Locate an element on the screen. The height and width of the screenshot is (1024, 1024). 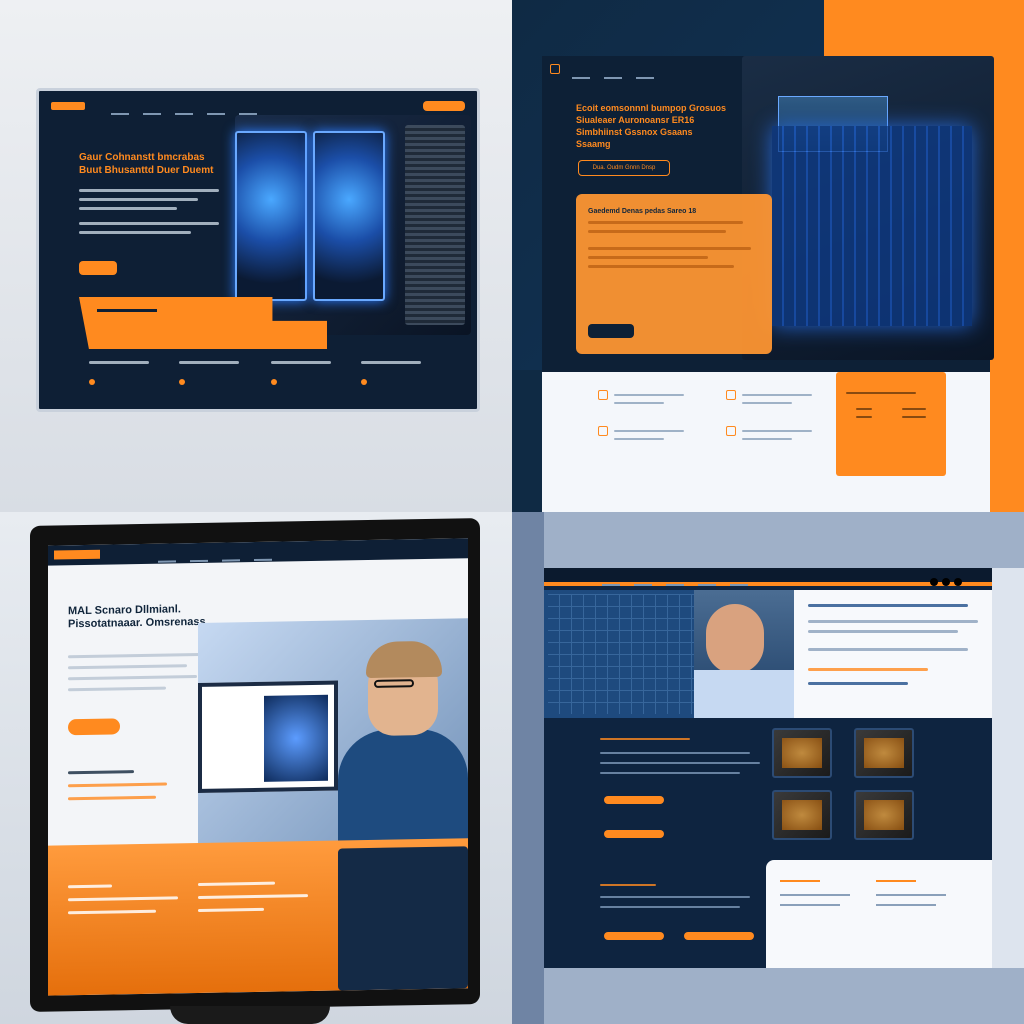
right-sidebar is located at coordinates (1008, 768).